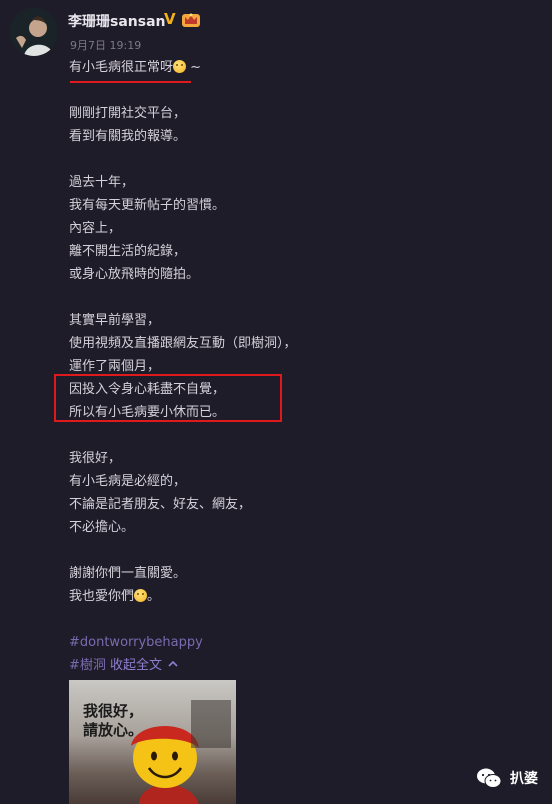  Describe the element at coordinates (106, 45) in the screenshot. I see `post-time: 9月7日 19:19` at that location.